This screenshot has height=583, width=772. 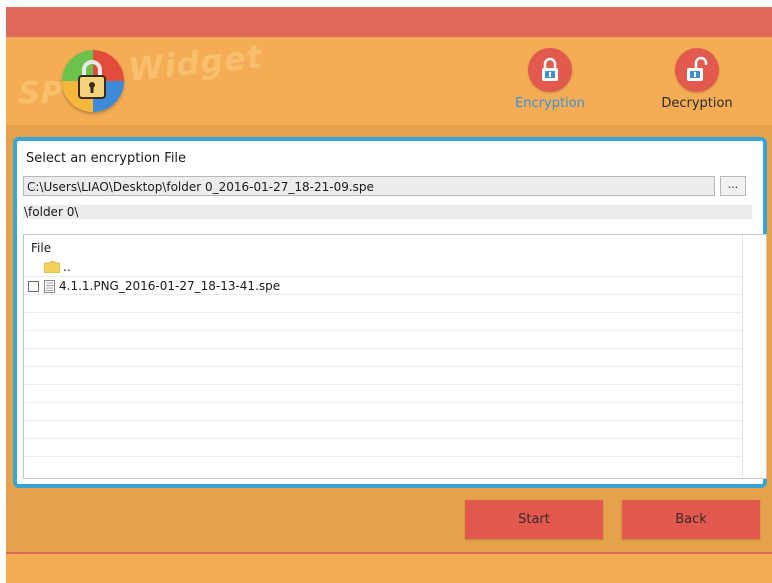 I want to click on nav-encryption-button: Encryption, so click(x=550, y=83).